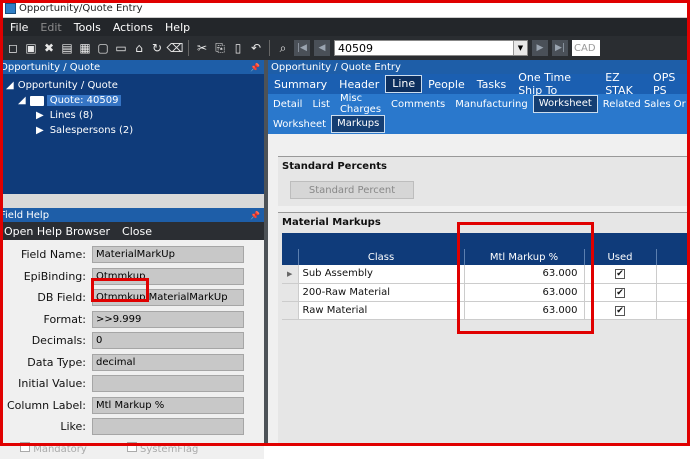 This screenshot has height=459, width=690. What do you see at coordinates (381, 257) in the screenshot?
I see `col-class: Class` at bounding box center [381, 257].